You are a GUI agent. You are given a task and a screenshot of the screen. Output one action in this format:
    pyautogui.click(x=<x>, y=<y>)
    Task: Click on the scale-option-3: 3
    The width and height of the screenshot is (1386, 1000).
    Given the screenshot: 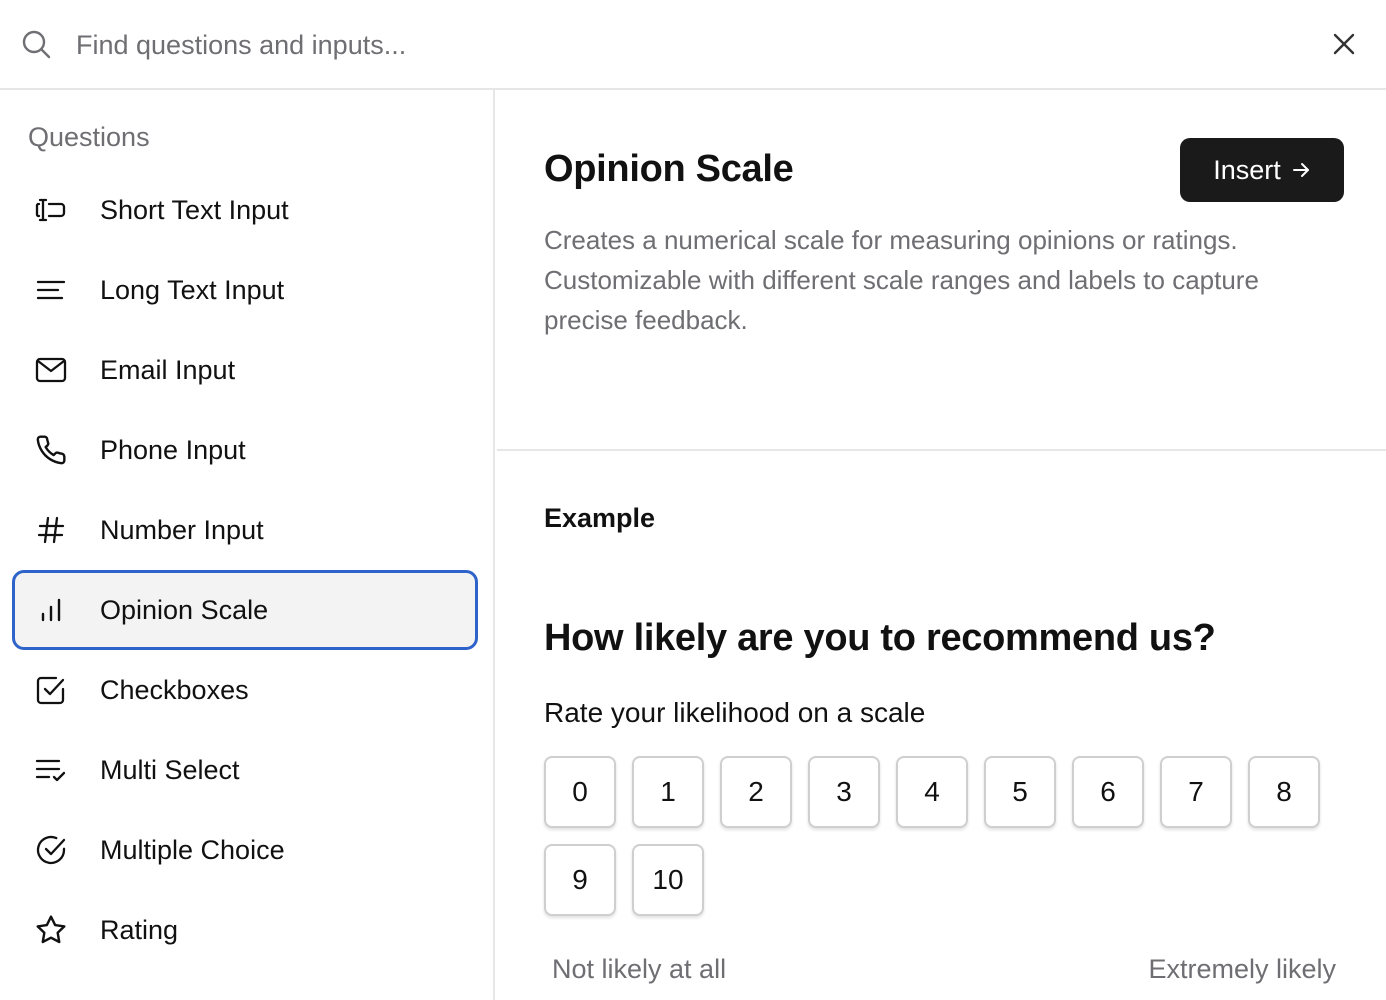 What is the action you would take?
    pyautogui.click(x=844, y=792)
    